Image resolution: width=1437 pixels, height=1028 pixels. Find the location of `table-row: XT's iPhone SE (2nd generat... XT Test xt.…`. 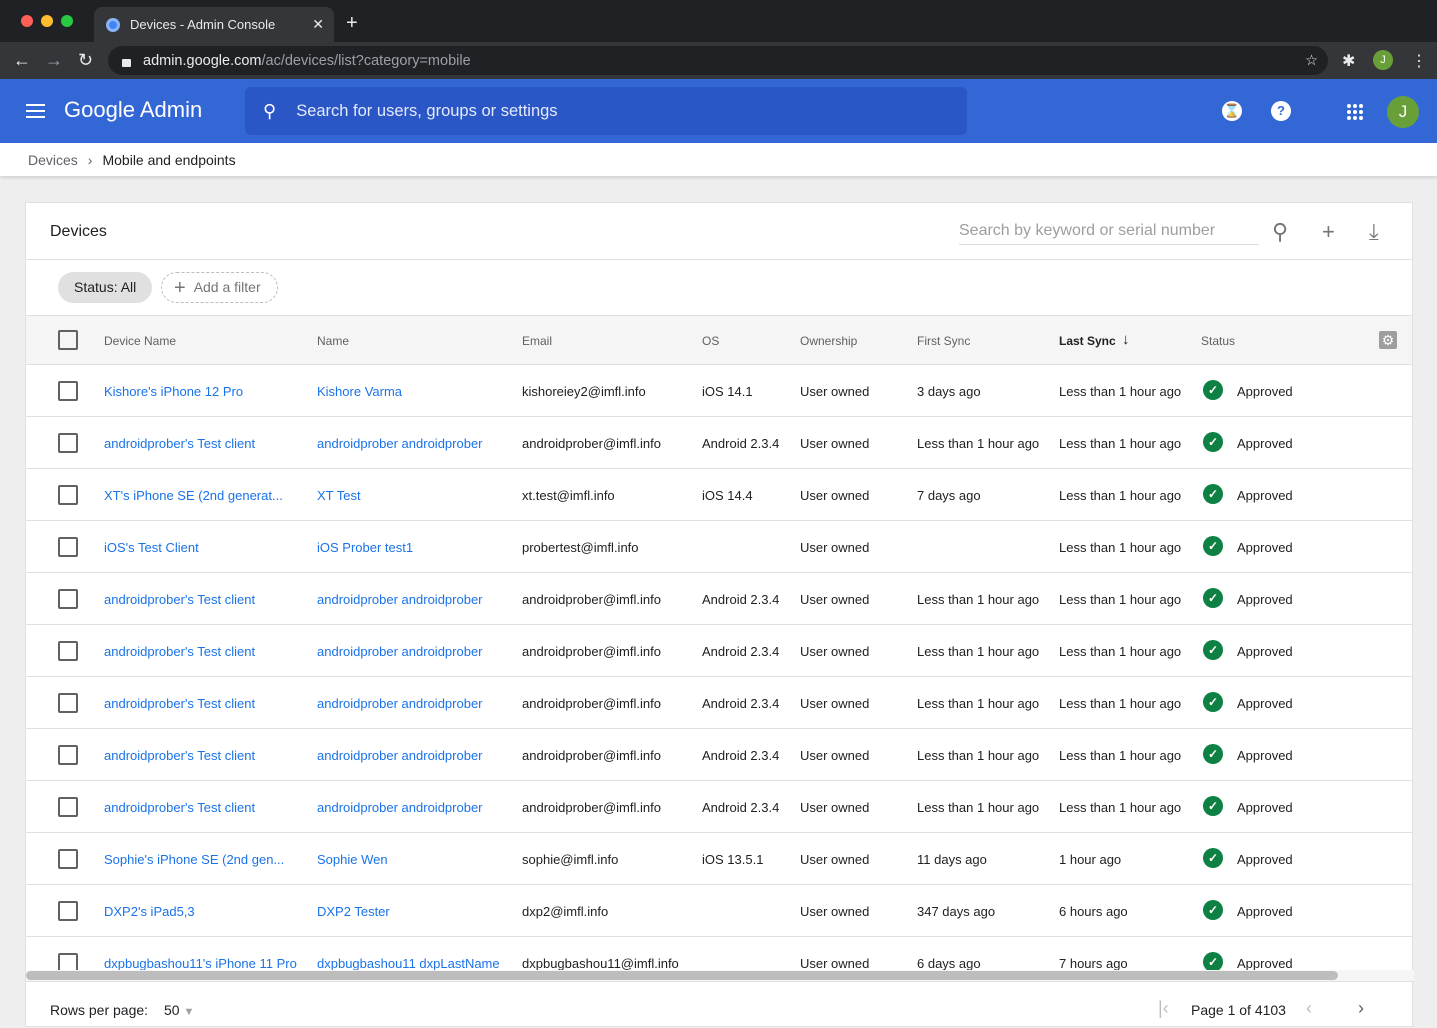

table-row: XT's iPhone SE (2nd generat... XT Test xt.… is located at coordinates (719, 495).